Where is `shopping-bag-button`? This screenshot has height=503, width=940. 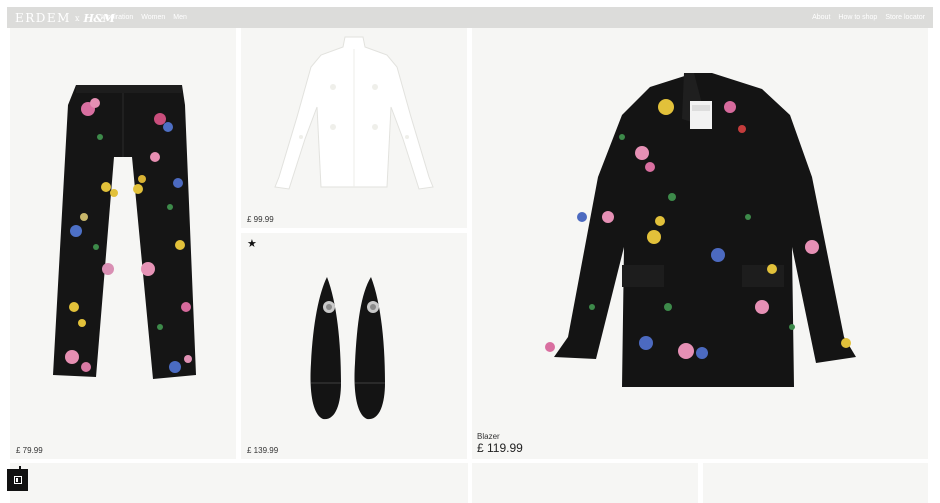 shopping-bag-button is located at coordinates (17, 480).